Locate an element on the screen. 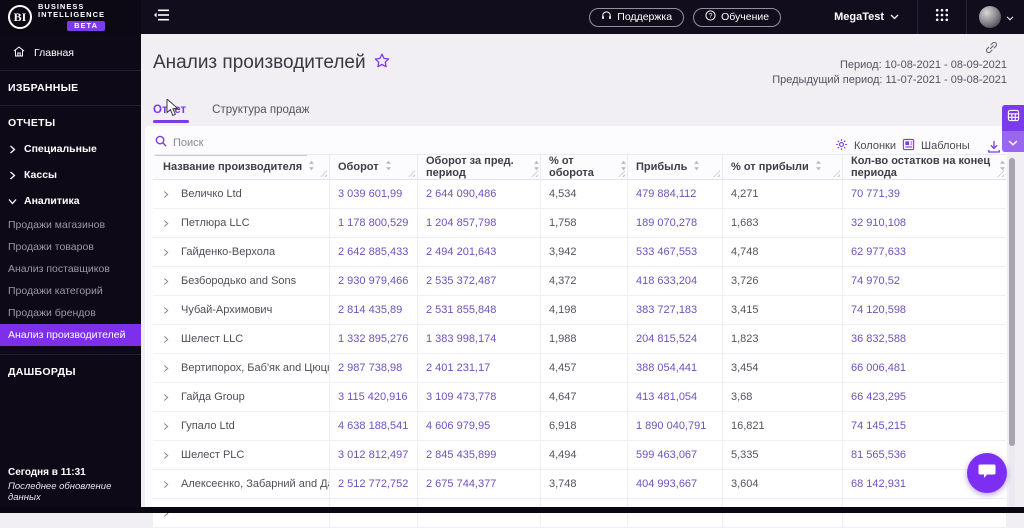 The image size is (1024, 528). profit-cell is located at coordinates (675, 513).